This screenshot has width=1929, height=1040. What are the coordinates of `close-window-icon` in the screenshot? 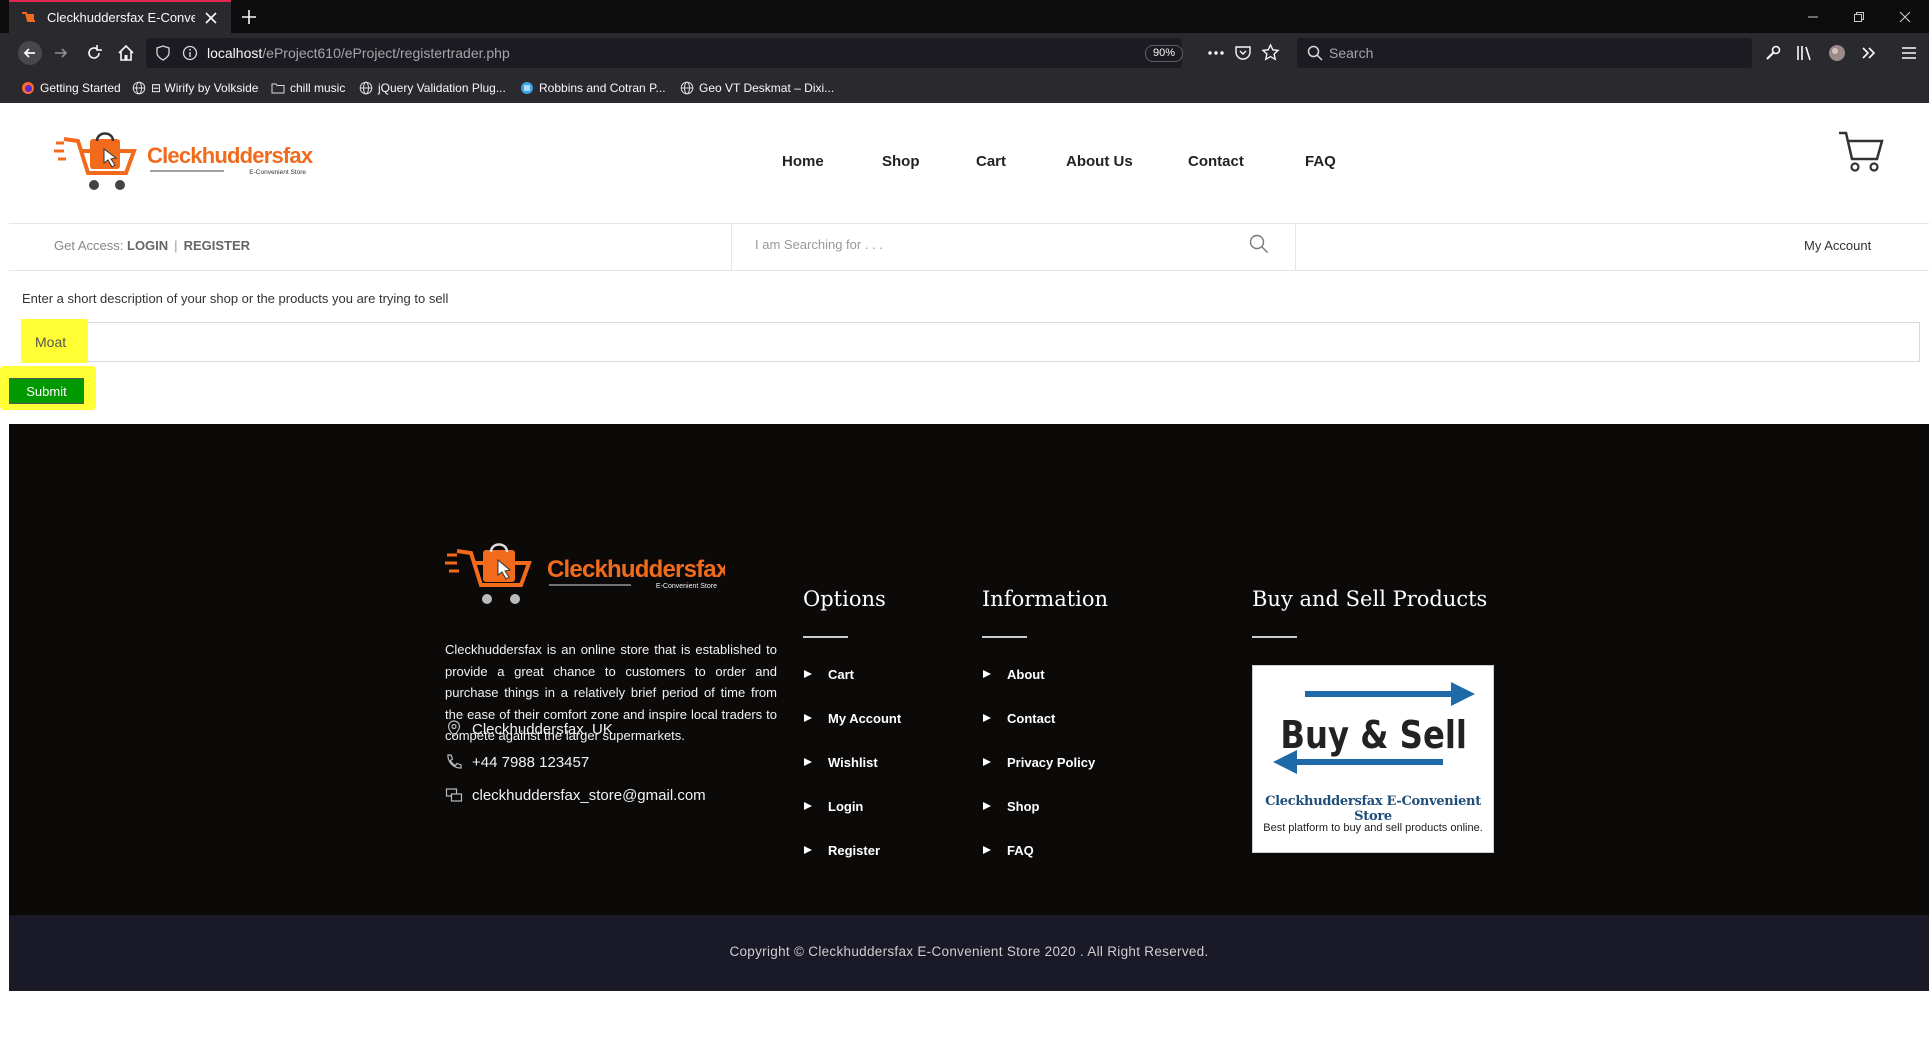 It's located at (1905, 16).